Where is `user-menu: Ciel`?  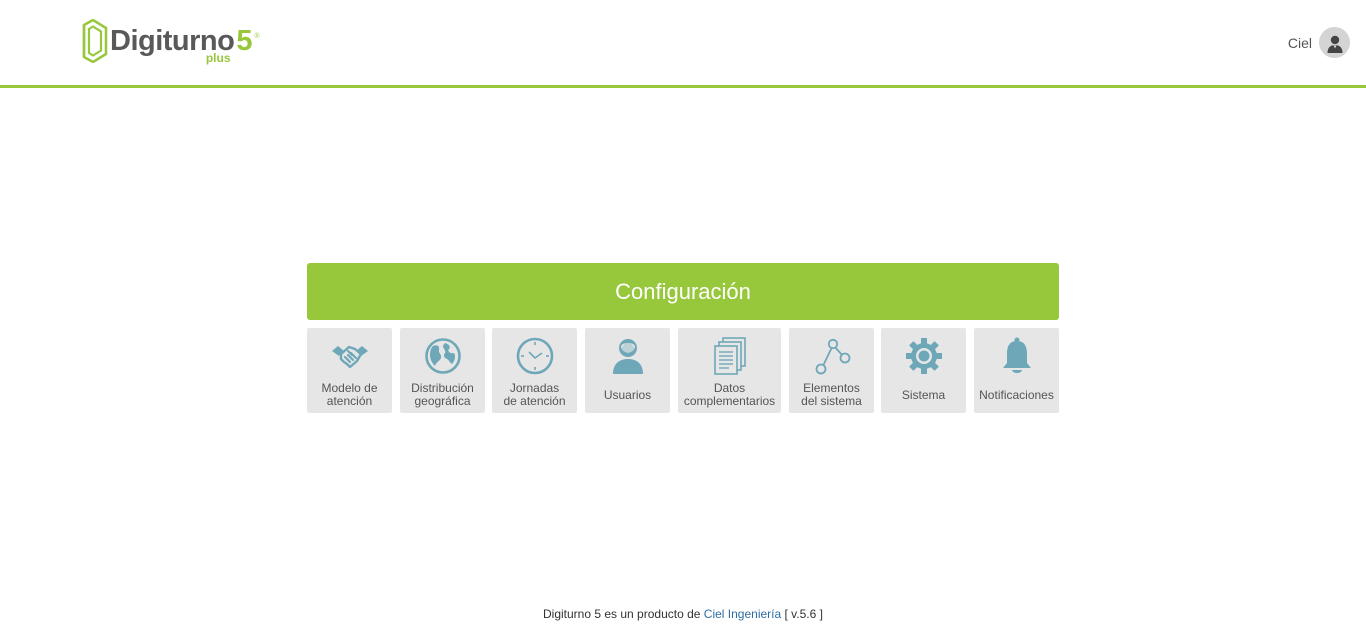 user-menu: Ciel is located at coordinates (1319, 42).